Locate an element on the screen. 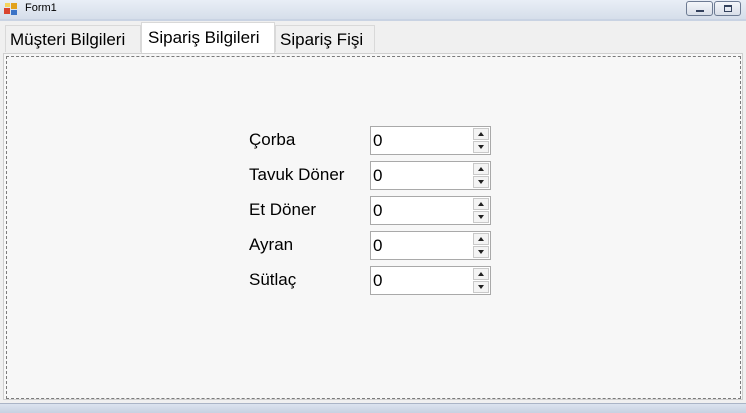 This screenshot has height=413, width=746. ayran-quantity-input is located at coordinates (422, 245).